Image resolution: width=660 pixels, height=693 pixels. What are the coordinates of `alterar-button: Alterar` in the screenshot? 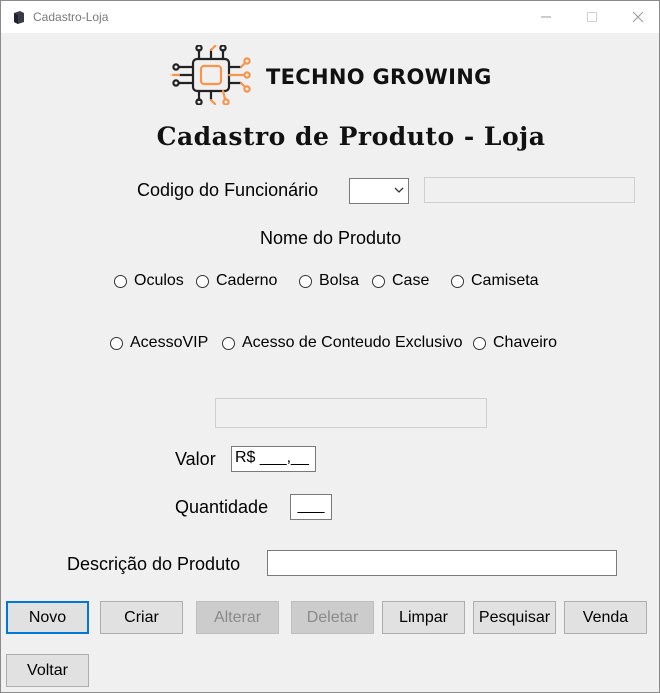 It's located at (237, 617).